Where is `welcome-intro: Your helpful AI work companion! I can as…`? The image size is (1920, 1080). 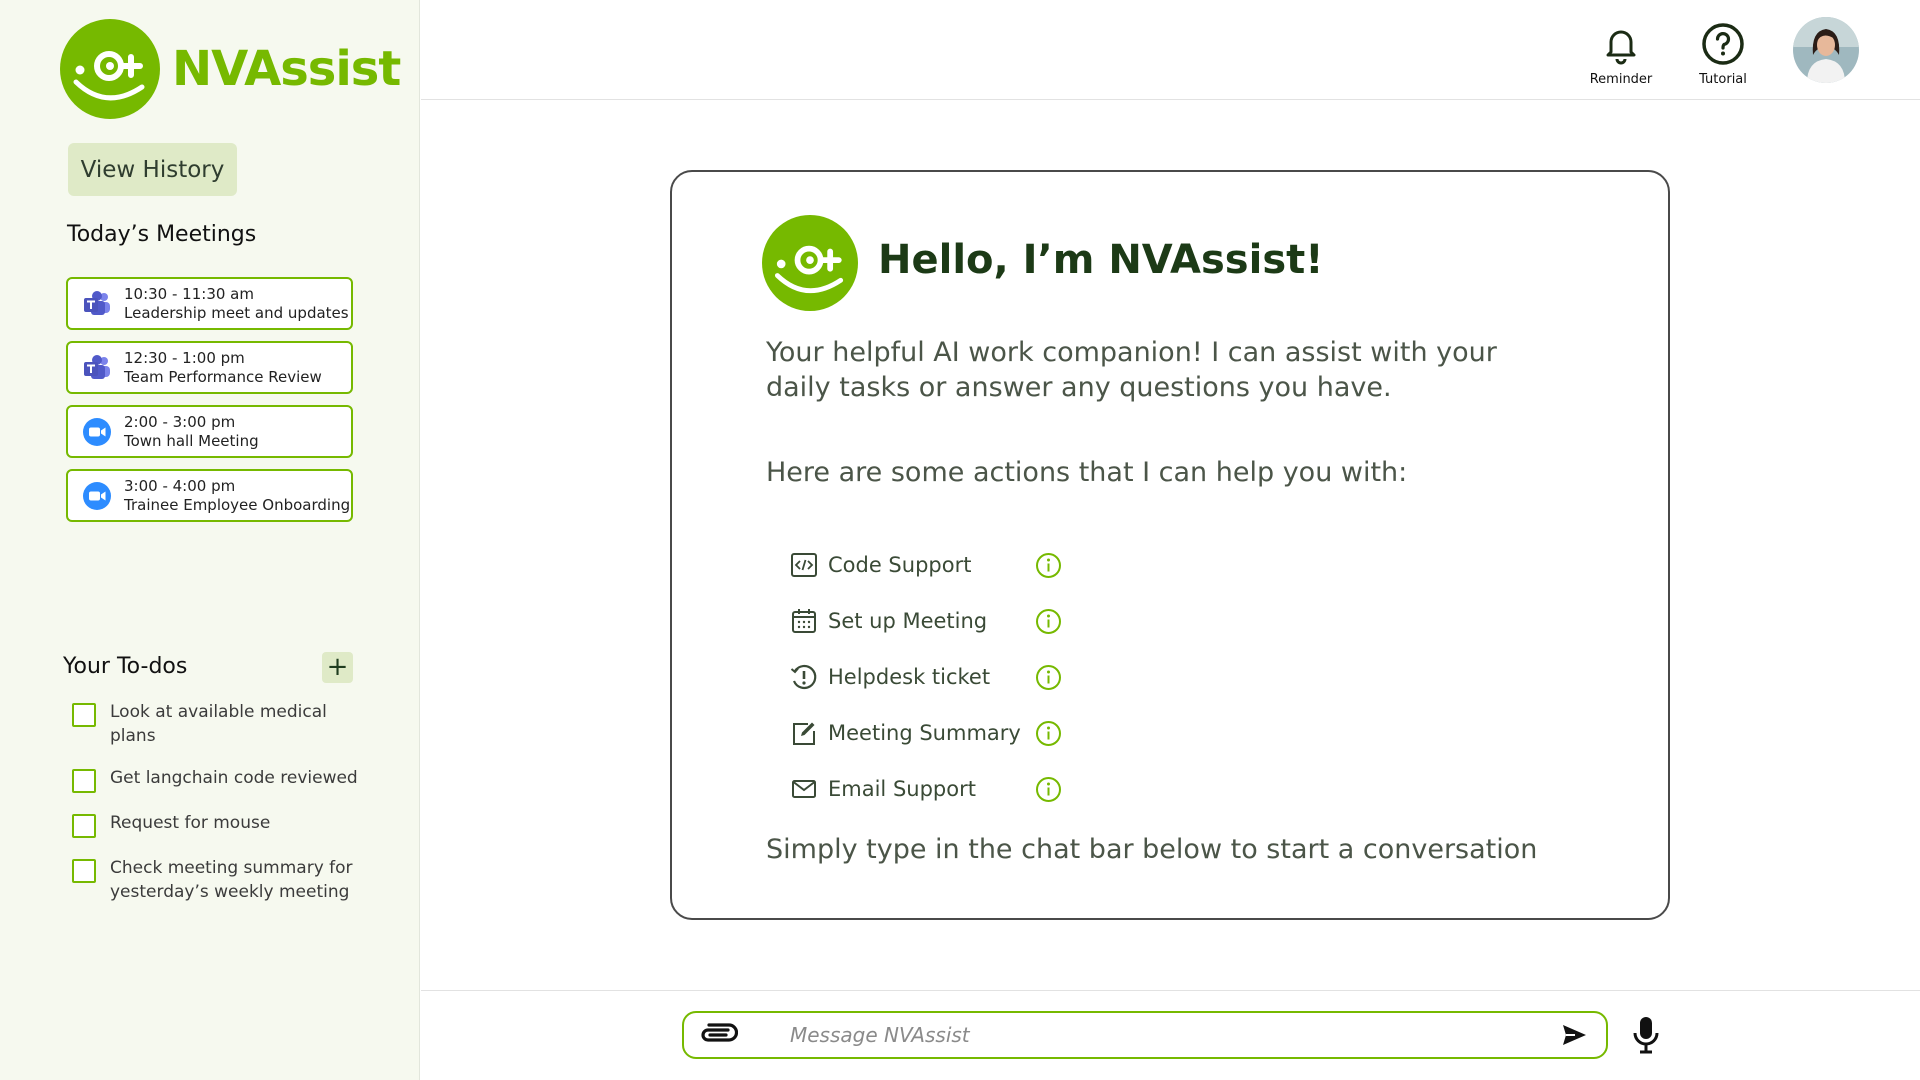 welcome-intro: Your helpful AI work companion! I can as… is located at coordinates (1131, 370).